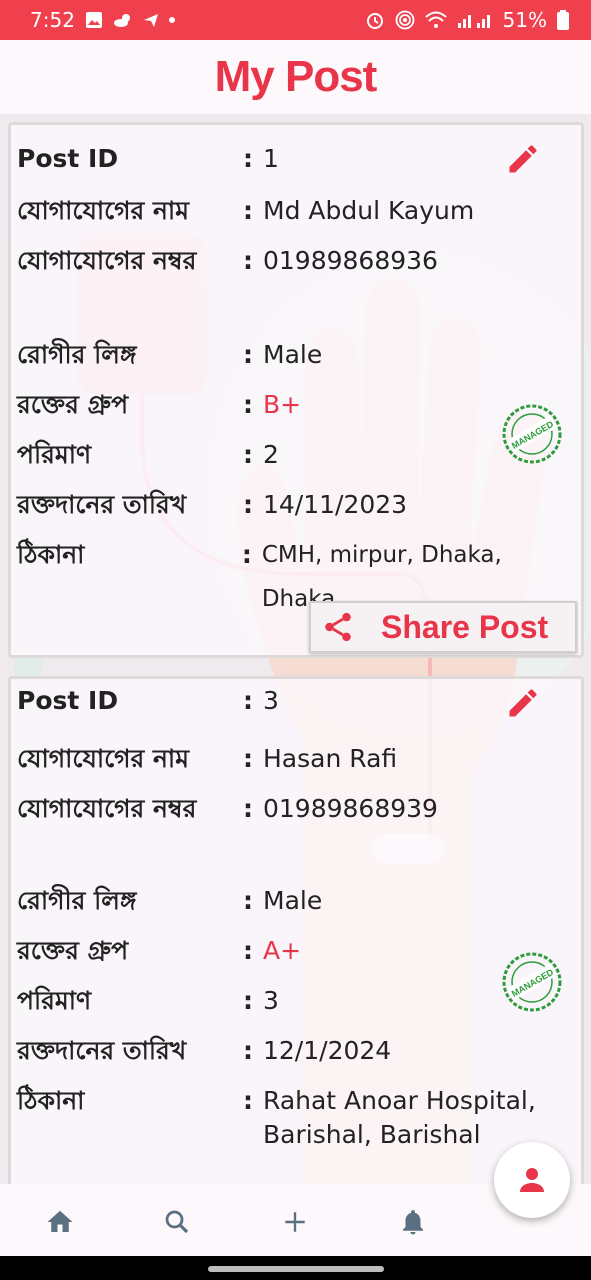 This screenshot has width=591, height=1280. I want to click on status-left: 7:52, so click(102, 20).